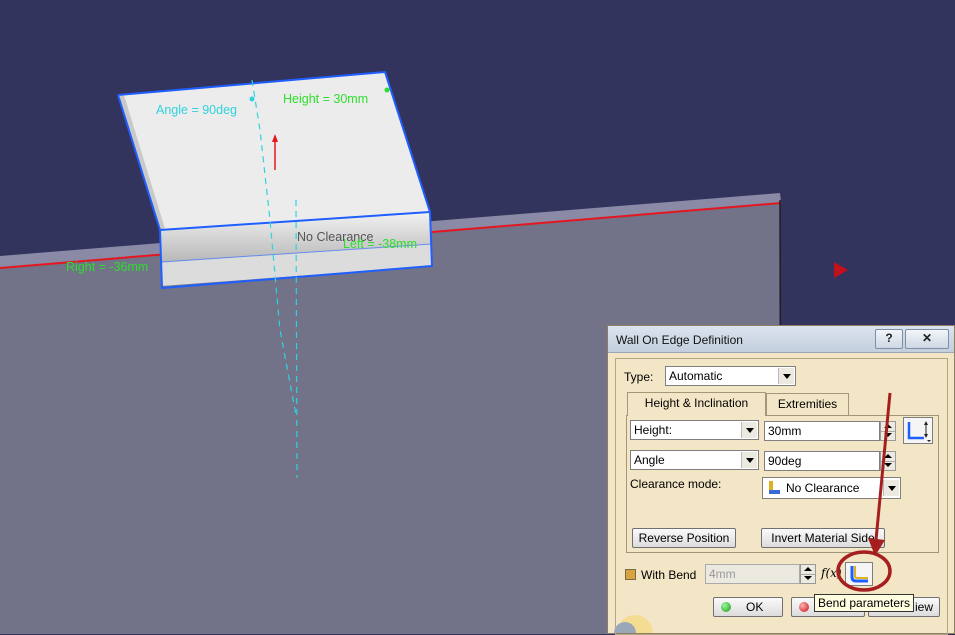 Image resolution: width=955 pixels, height=635 pixels. Describe the element at coordinates (804, 607) in the screenshot. I see `cancel-icon` at that location.